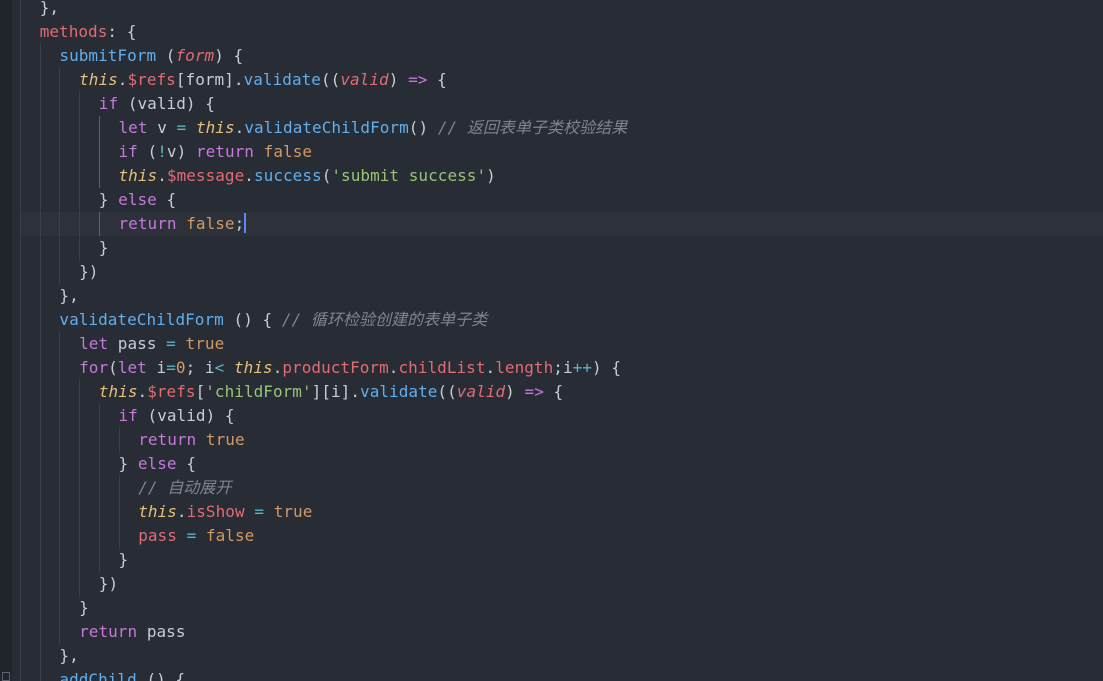 The image size is (1103, 681). I want to click on code-token: : {, so click(122, 31).